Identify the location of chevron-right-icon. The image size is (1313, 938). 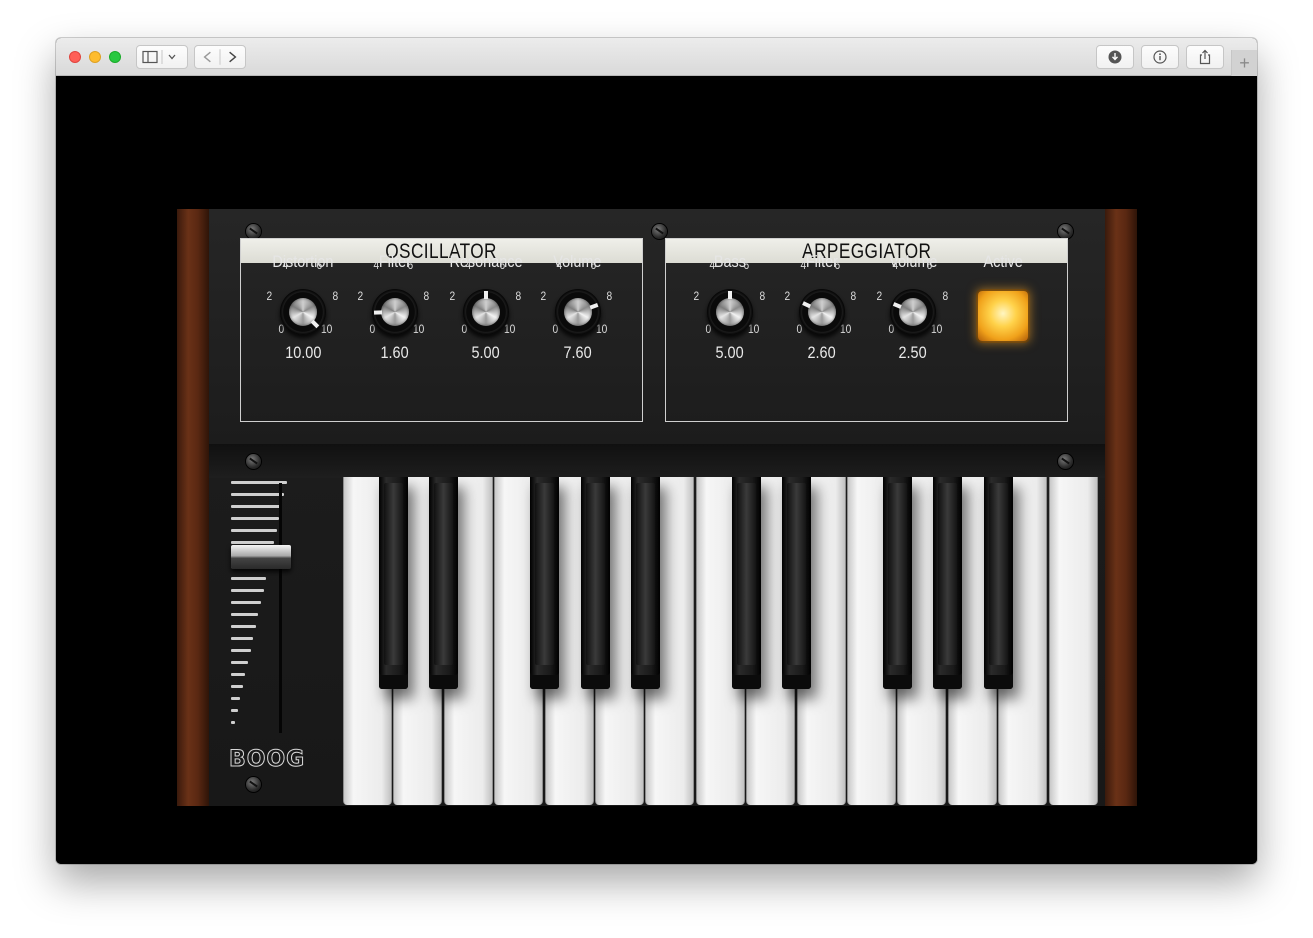
(233, 57).